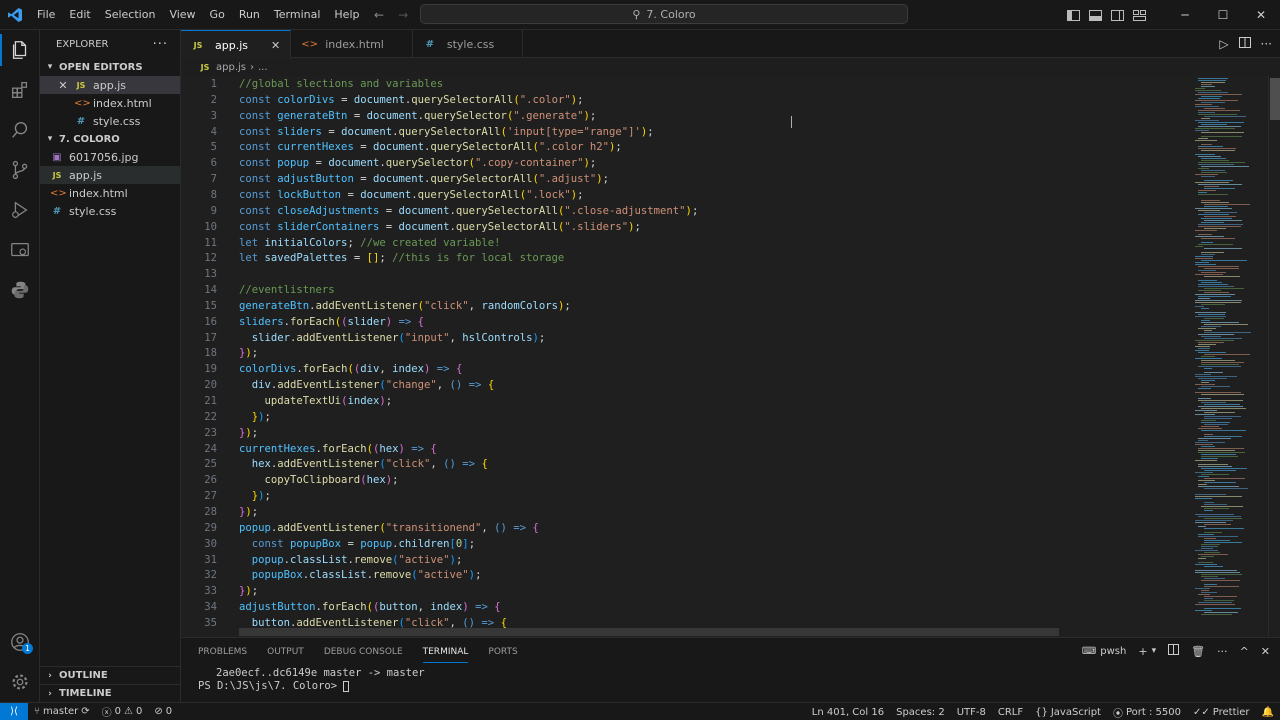  What do you see at coordinates (1068, 712) in the screenshot?
I see `language-mode: {} JavaScript` at bounding box center [1068, 712].